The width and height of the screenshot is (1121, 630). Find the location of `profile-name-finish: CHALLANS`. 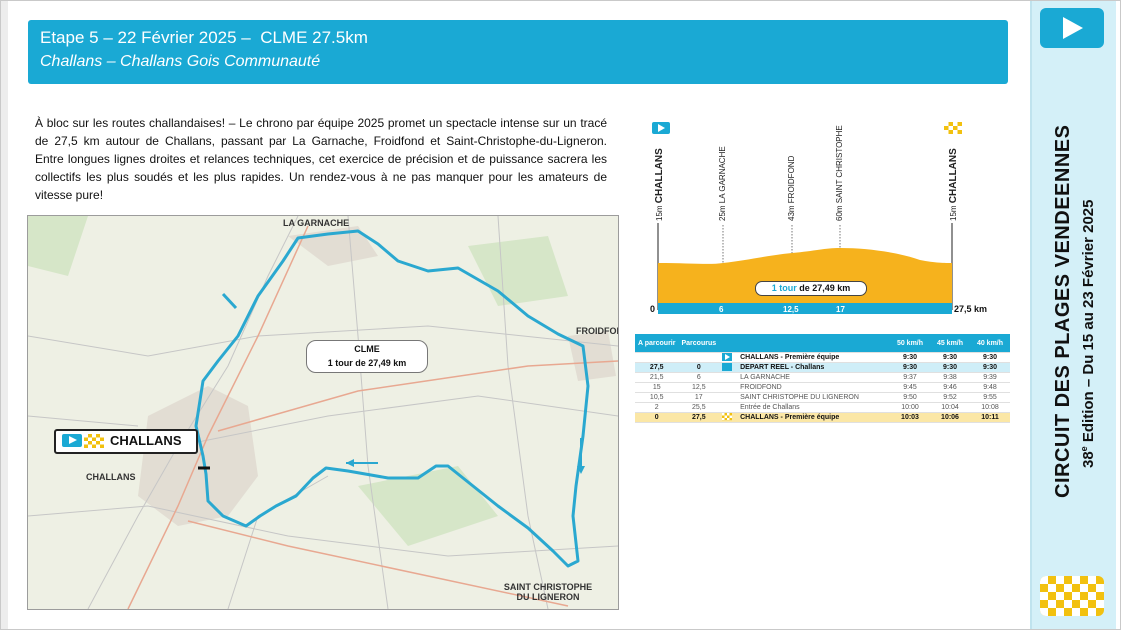

profile-name-finish: CHALLANS is located at coordinates (953, 176).